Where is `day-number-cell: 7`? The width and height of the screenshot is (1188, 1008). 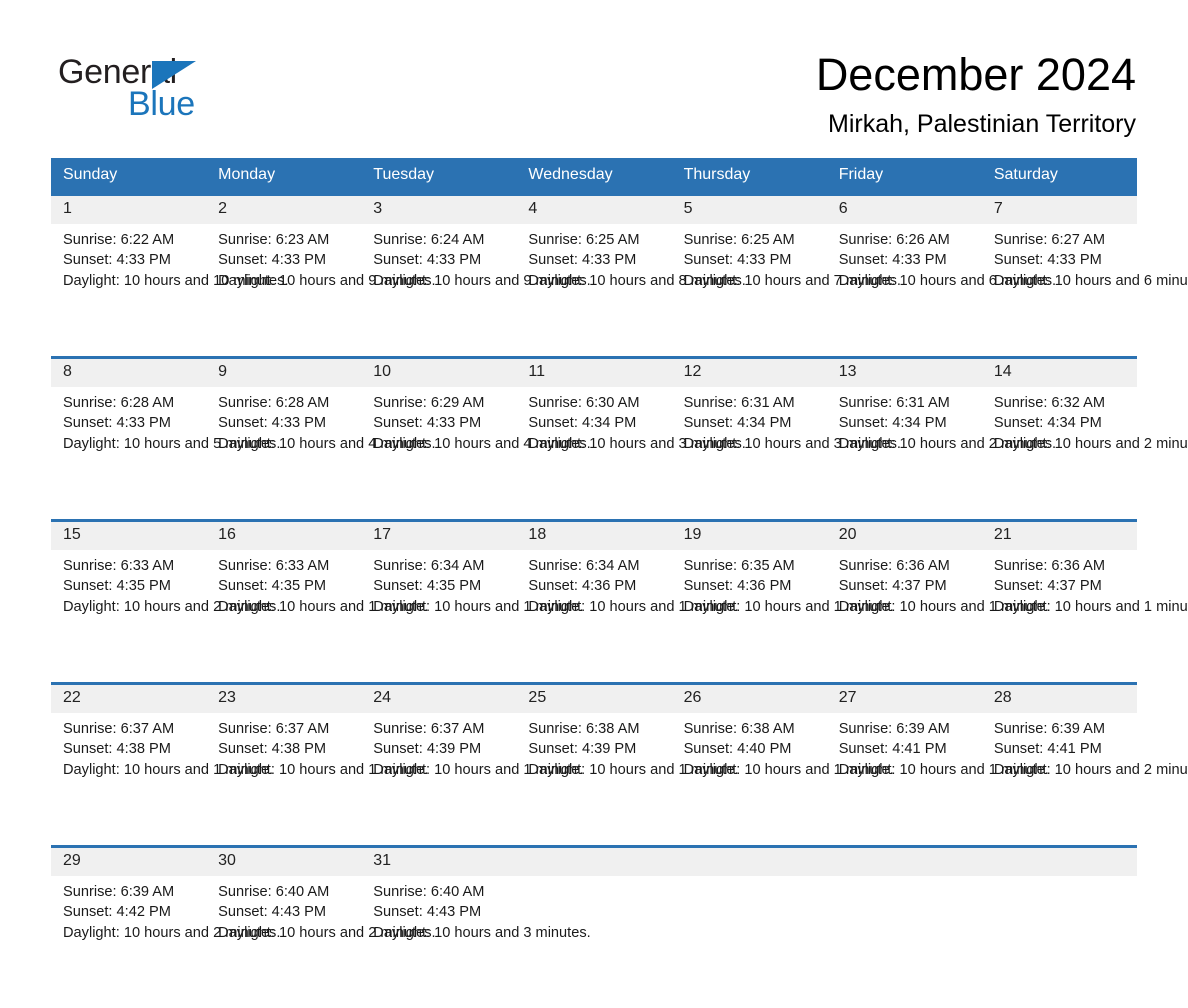 day-number-cell: 7 is located at coordinates (1059, 210).